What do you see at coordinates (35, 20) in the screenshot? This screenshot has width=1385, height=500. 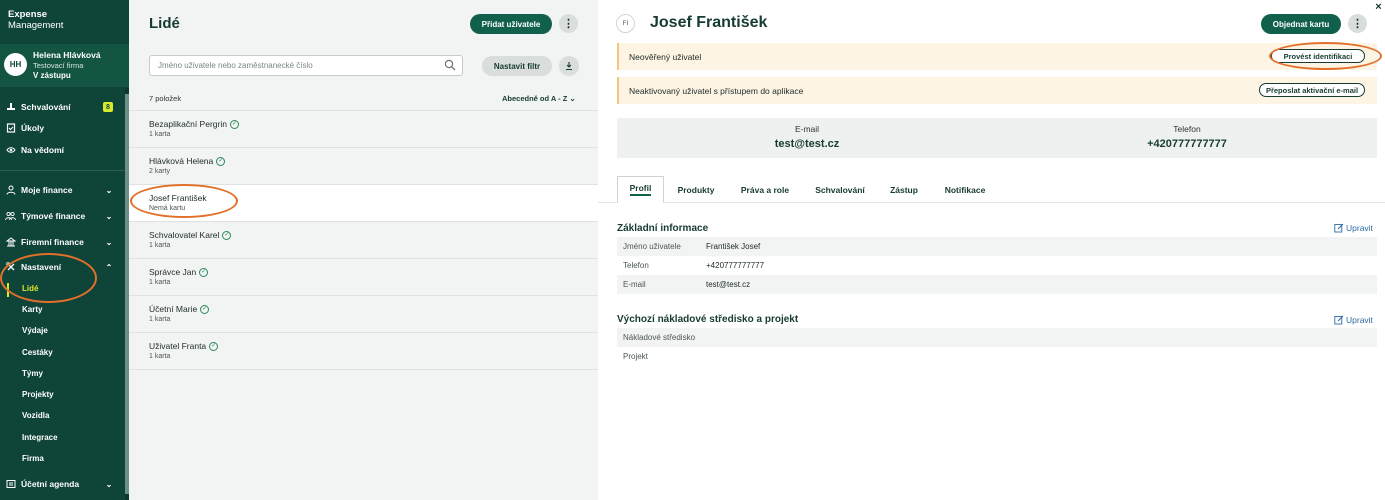 I see `brand-logo: Expense Management` at bounding box center [35, 20].